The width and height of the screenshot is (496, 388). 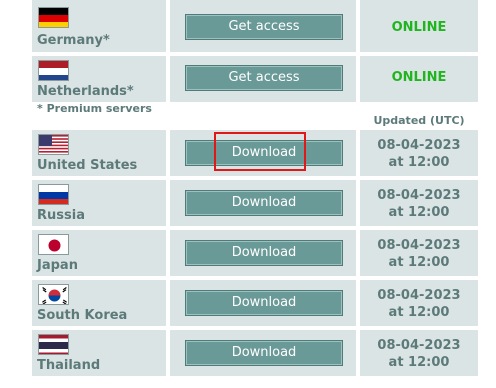 I want to click on country-name: South Korea, so click(x=82, y=315).